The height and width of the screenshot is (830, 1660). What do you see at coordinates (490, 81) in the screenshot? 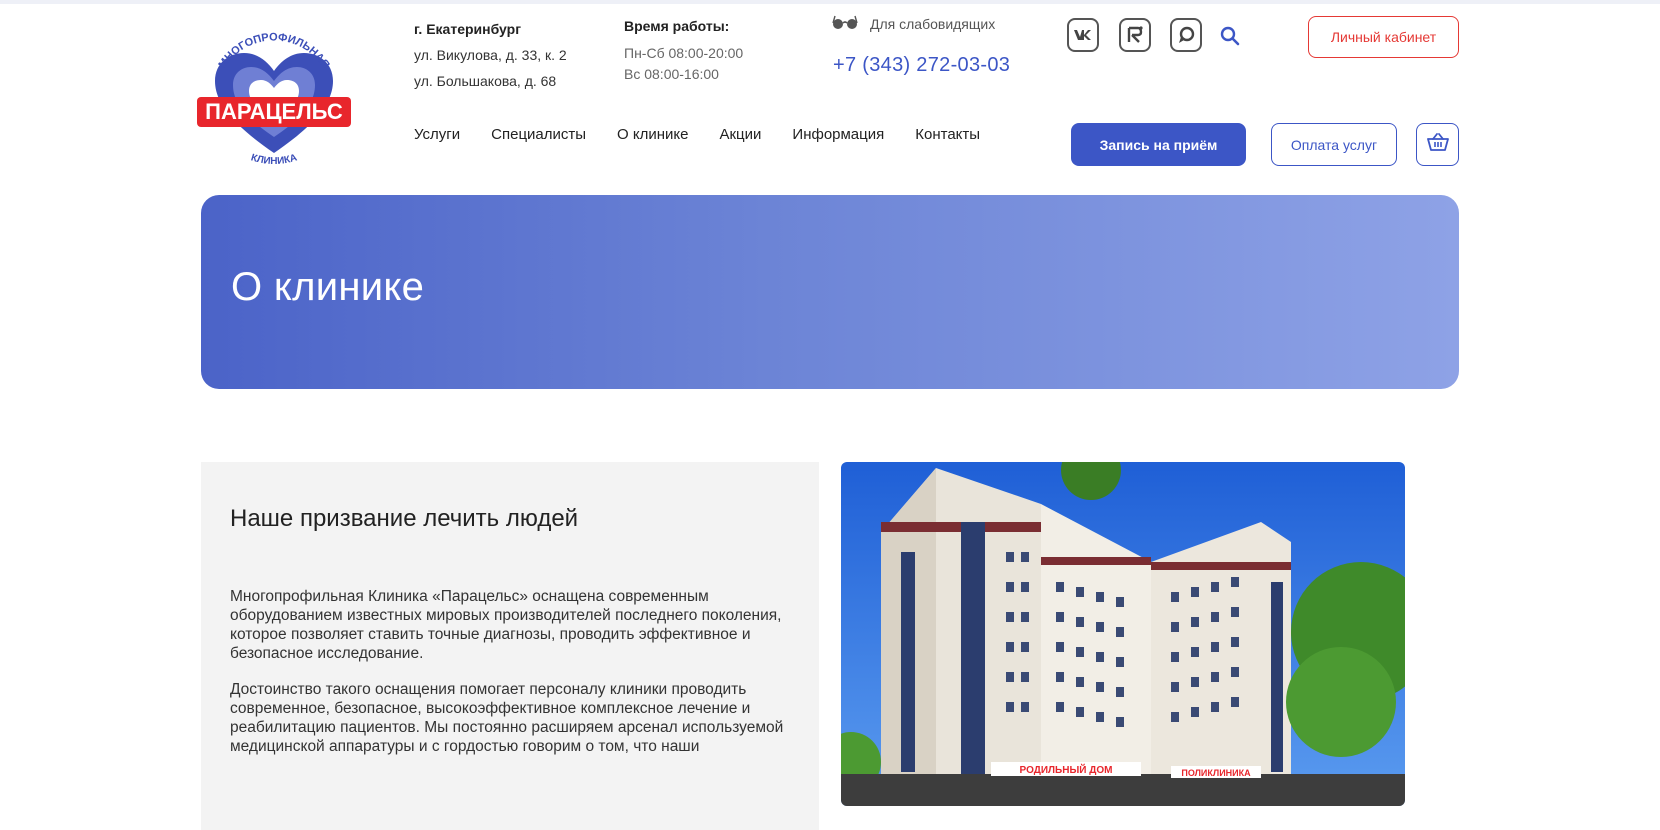
I see `address-2: ул. Большакова, д. 68` at bounding box center [490, 81].